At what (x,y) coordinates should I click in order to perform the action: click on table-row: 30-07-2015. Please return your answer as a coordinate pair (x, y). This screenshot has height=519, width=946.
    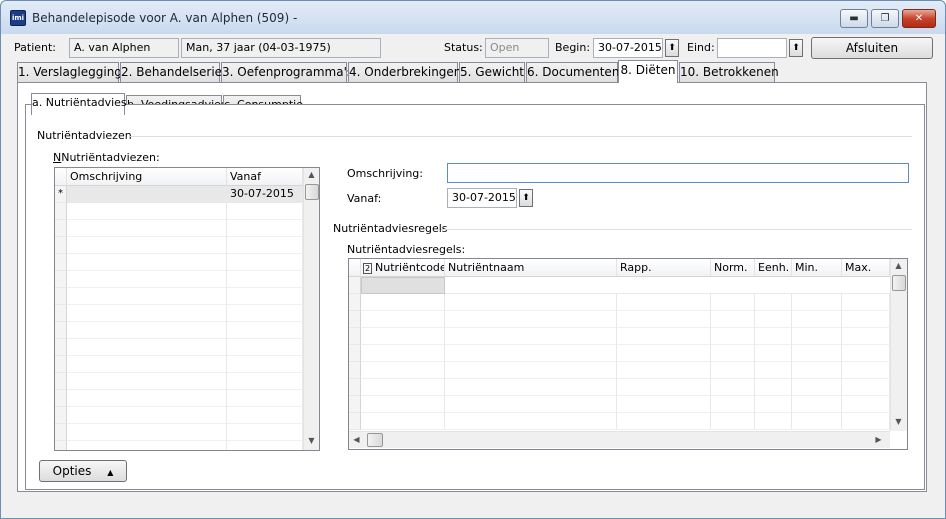
    Looking at the image, I should click on (185, 194).